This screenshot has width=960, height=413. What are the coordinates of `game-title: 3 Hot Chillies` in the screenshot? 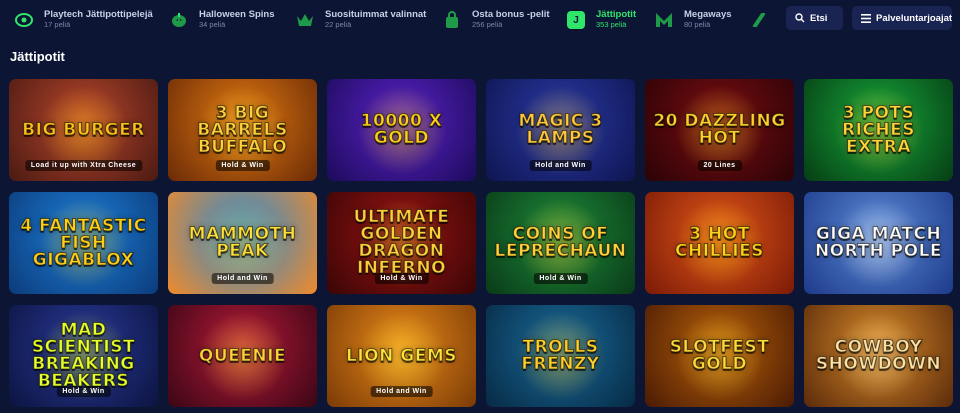 It's located at (719, 242).